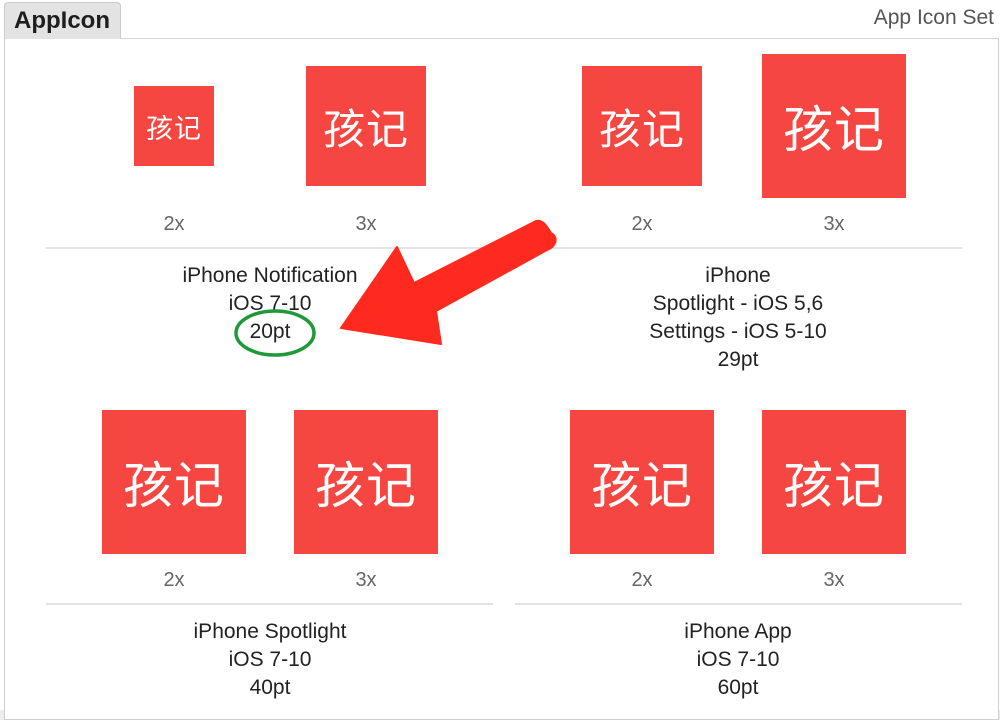 The width and height of the screenshot is (1000, 720). I want to click on group-title: iPhone App, so click(738, 631).